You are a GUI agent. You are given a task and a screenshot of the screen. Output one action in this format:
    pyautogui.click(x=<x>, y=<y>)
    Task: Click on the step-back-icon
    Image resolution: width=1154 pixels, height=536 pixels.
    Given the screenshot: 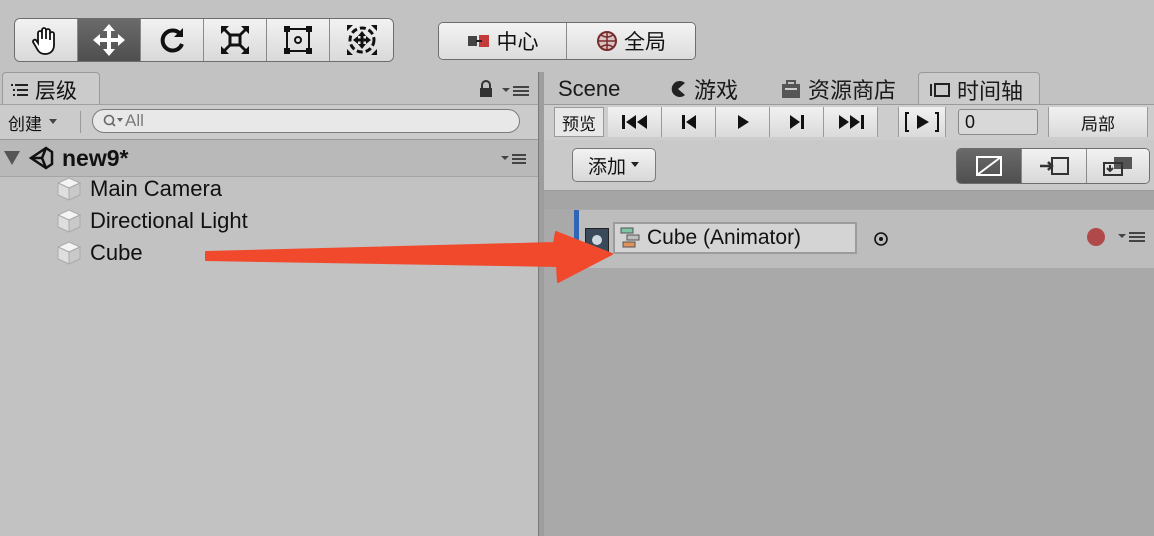 What is the action you would take?
    pyautogui.click(x=688, y=122)
    